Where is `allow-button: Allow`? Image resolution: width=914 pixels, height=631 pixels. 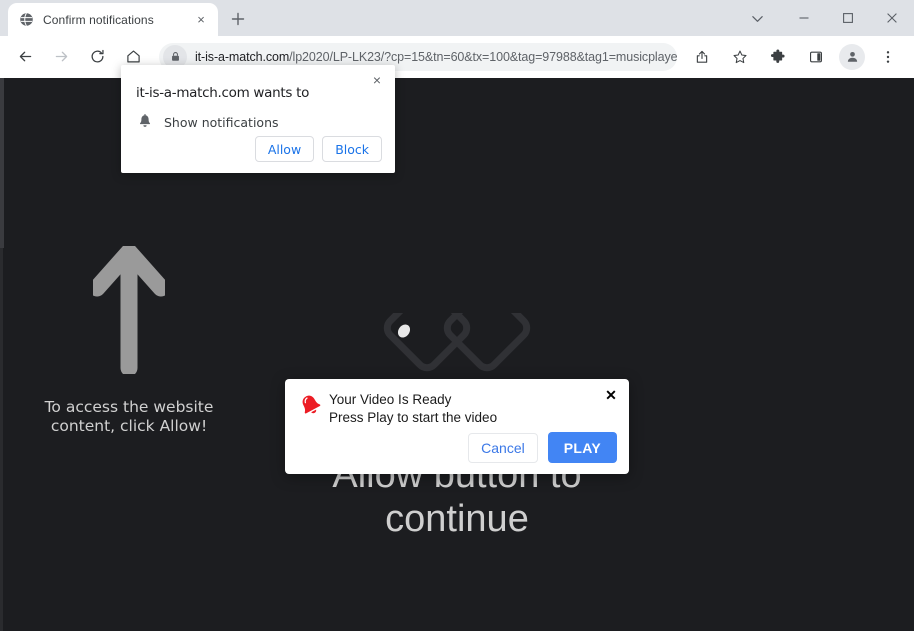 allow-button: Allow is located at coordinates (284, 149).